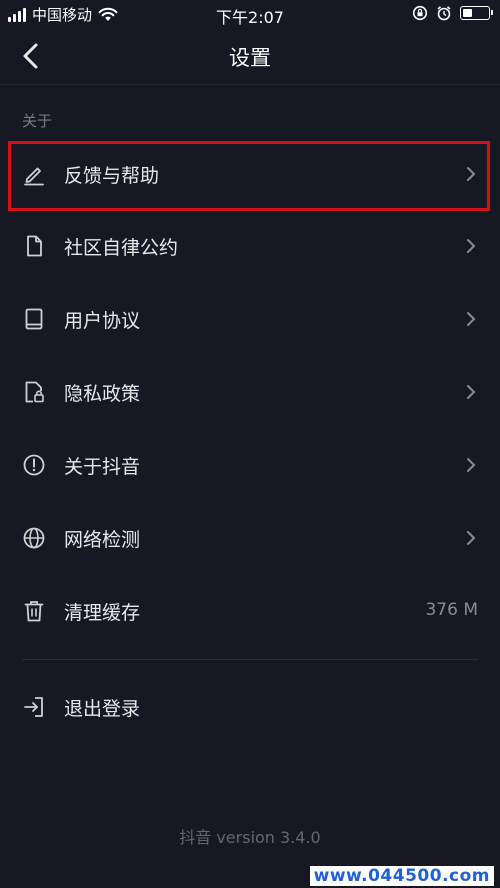 The image size is (500, 888). I want to click on battery-icon, so click(476, 13).